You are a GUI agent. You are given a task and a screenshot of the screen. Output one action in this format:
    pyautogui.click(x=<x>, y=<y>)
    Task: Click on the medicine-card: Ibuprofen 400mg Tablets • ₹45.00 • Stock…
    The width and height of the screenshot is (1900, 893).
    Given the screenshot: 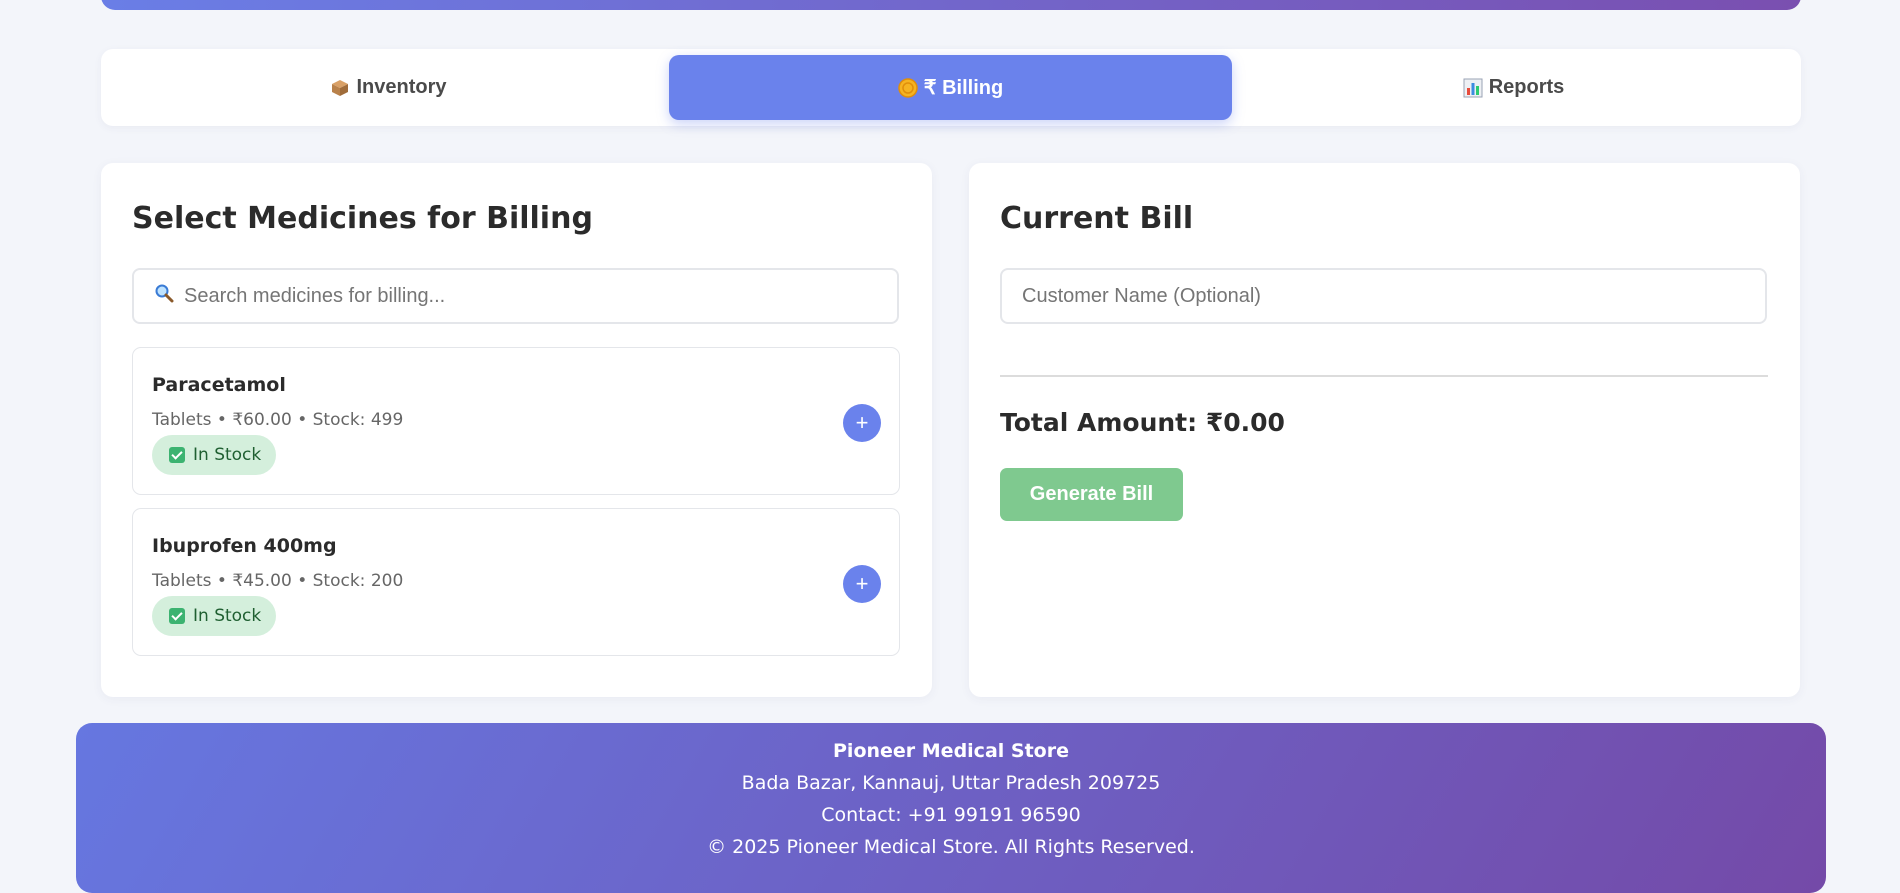 What is the action you would take?
    pyautogui.click(x=516, y=582)
    